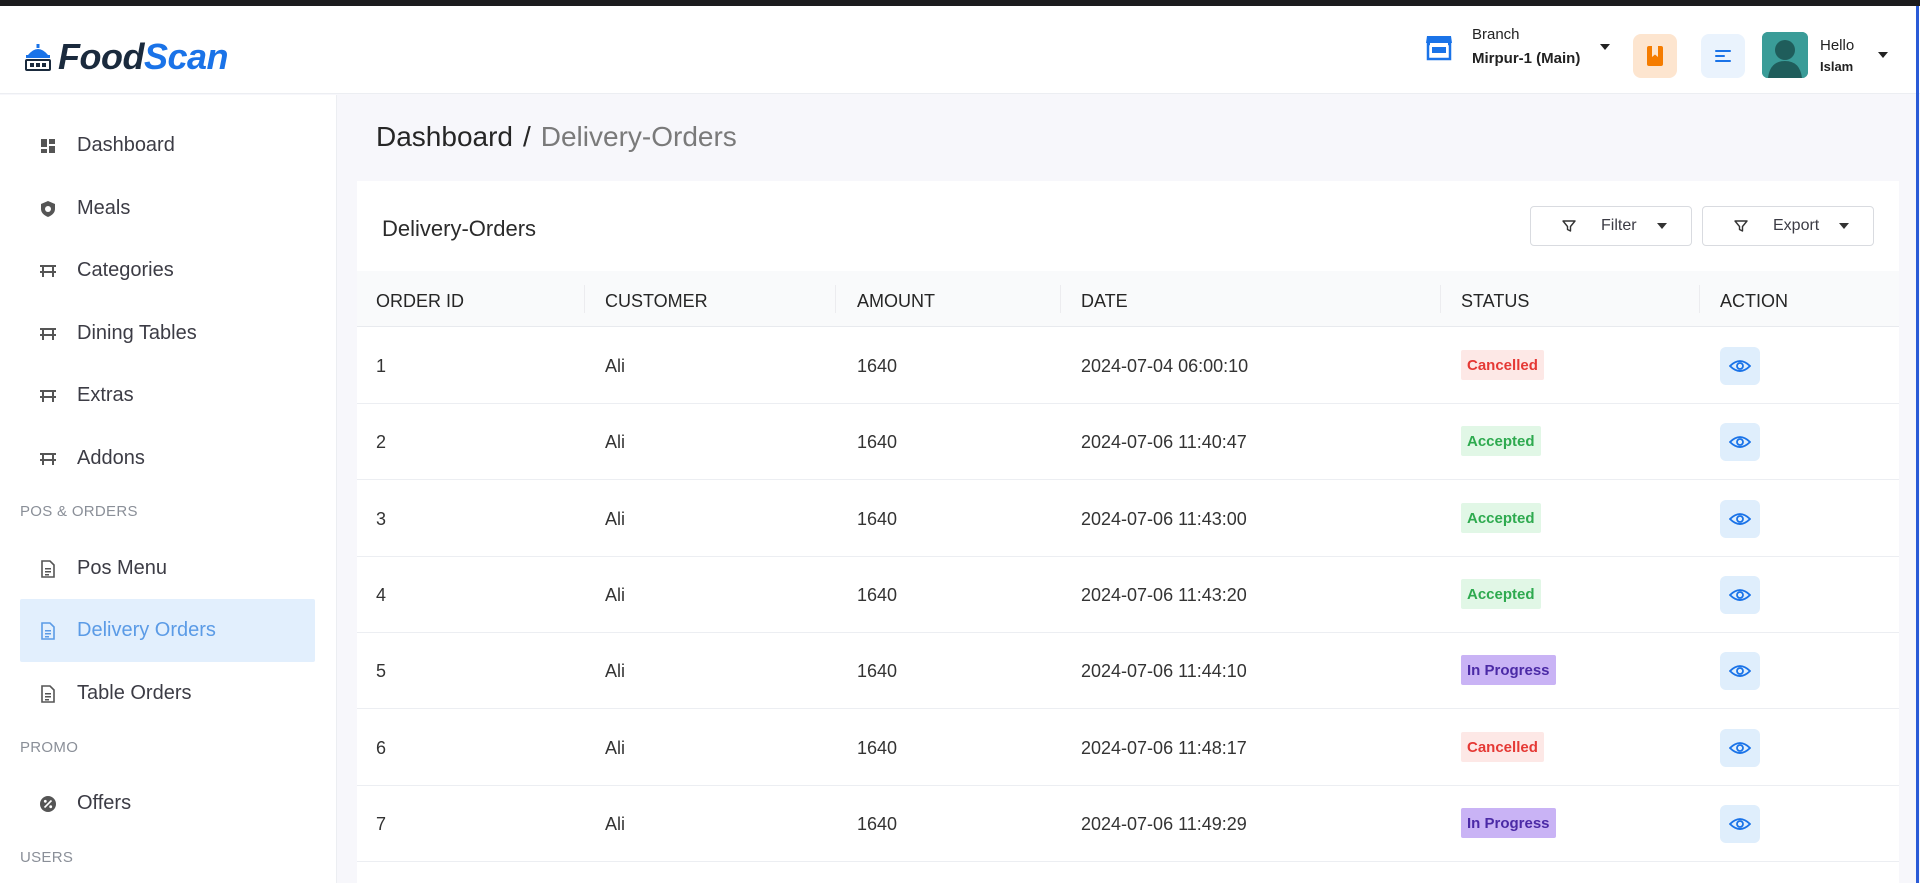 Image resolution: width=1920 pixels, height=883 pixels. Describe the element at coordinates (167, 458) in the screenshot. I see `sidebar-item-addons: Addons` at that location.